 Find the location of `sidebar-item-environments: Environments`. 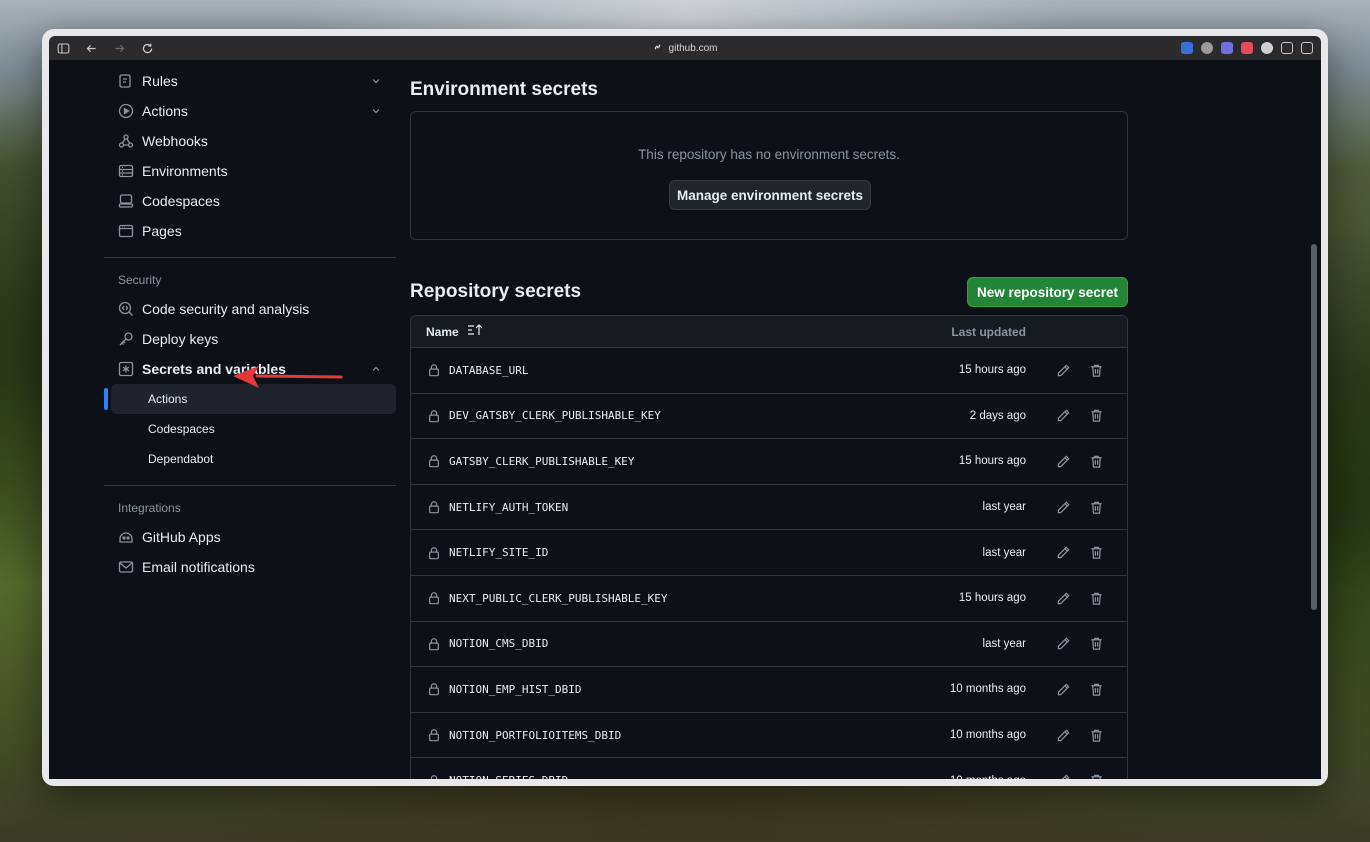

sidebar-item-environments: Environments is located at coordinates (250, 171).